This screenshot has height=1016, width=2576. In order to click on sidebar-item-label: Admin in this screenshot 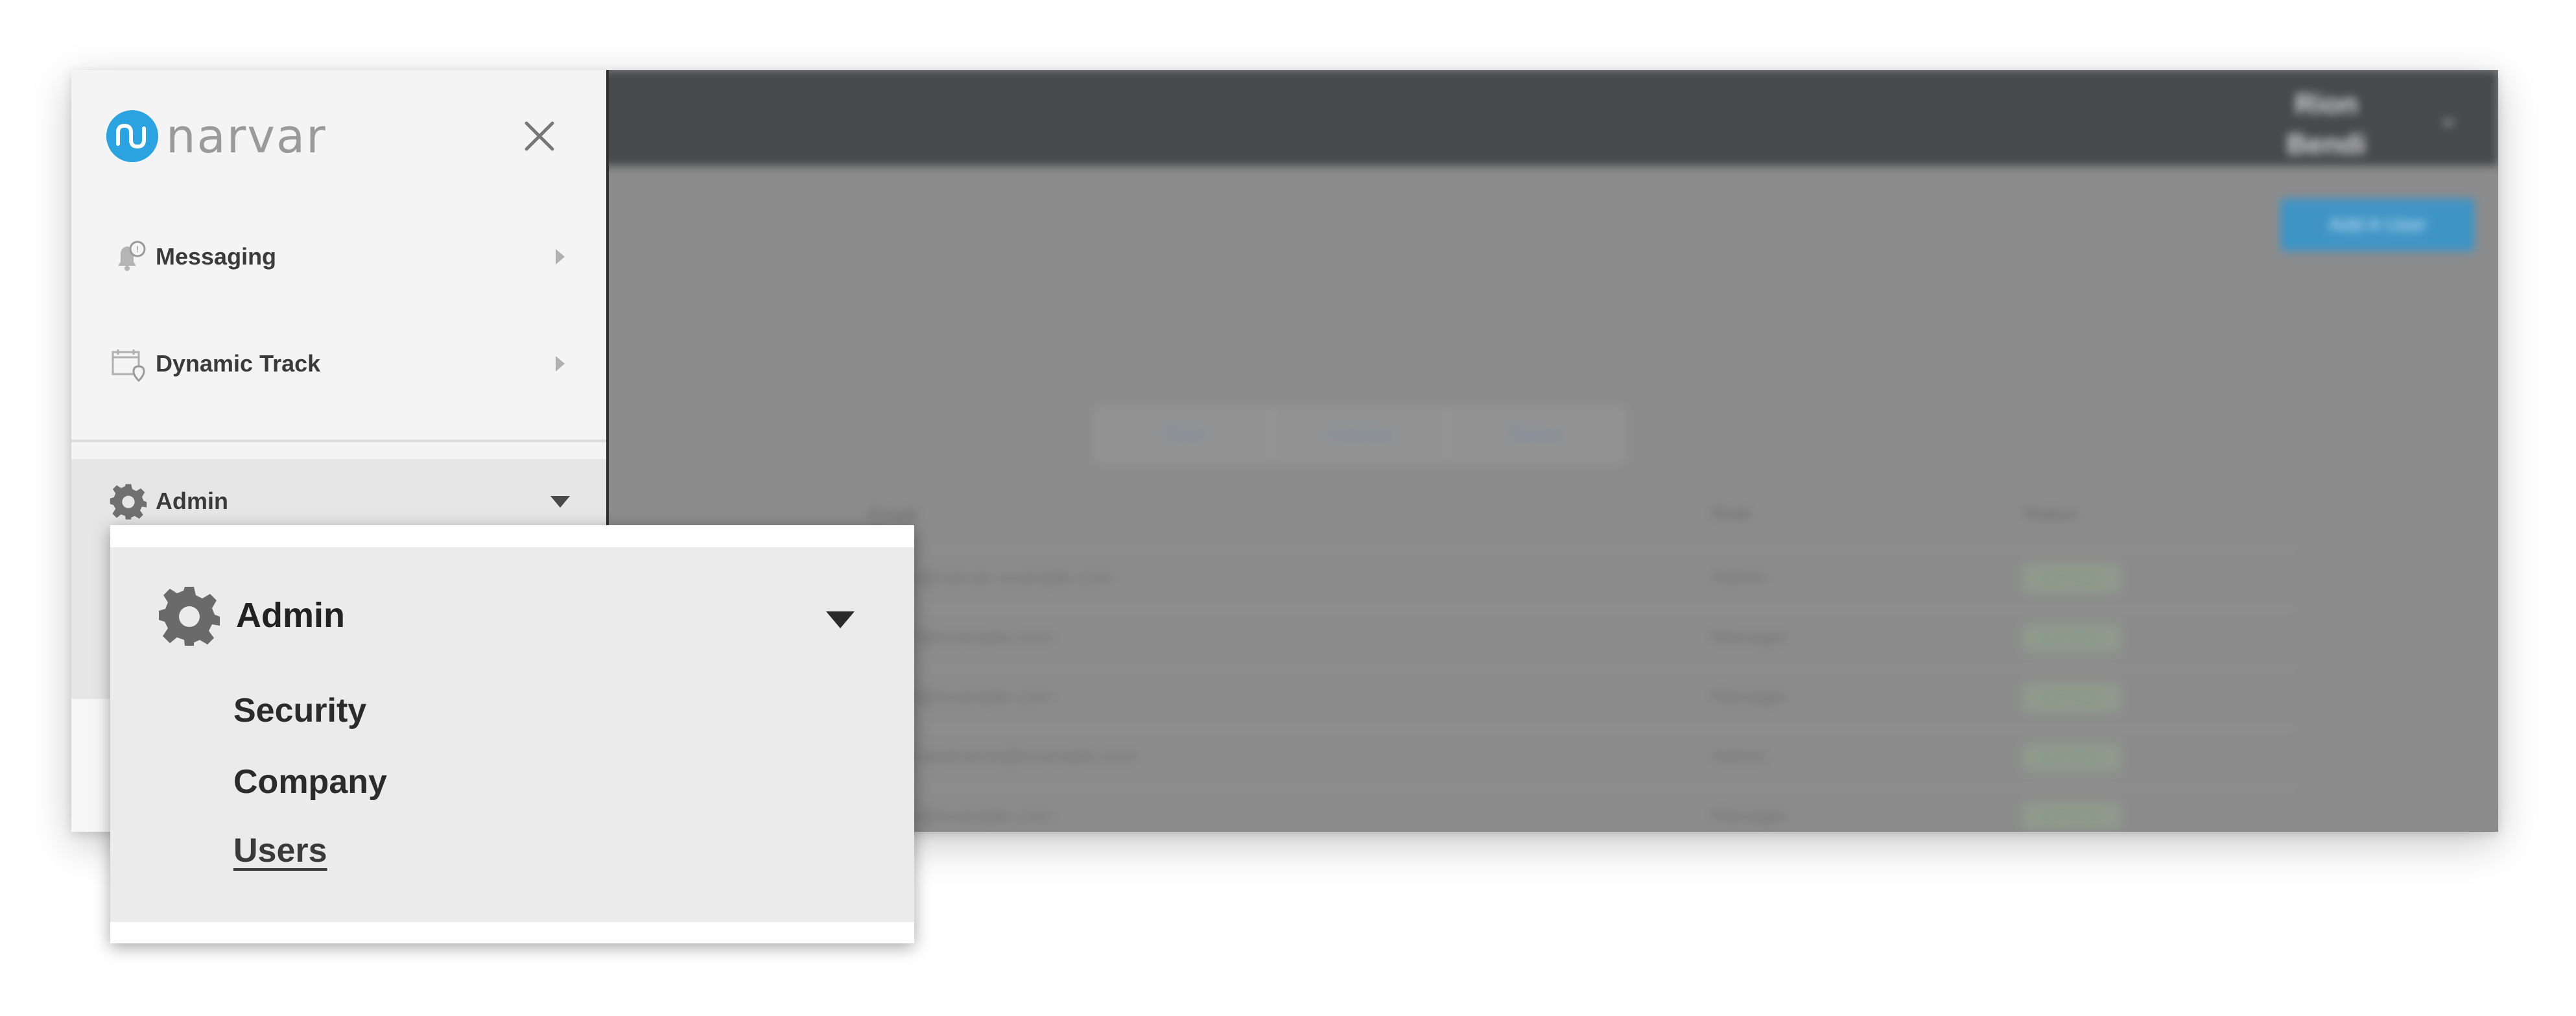, I will do `click(192, 501)`.